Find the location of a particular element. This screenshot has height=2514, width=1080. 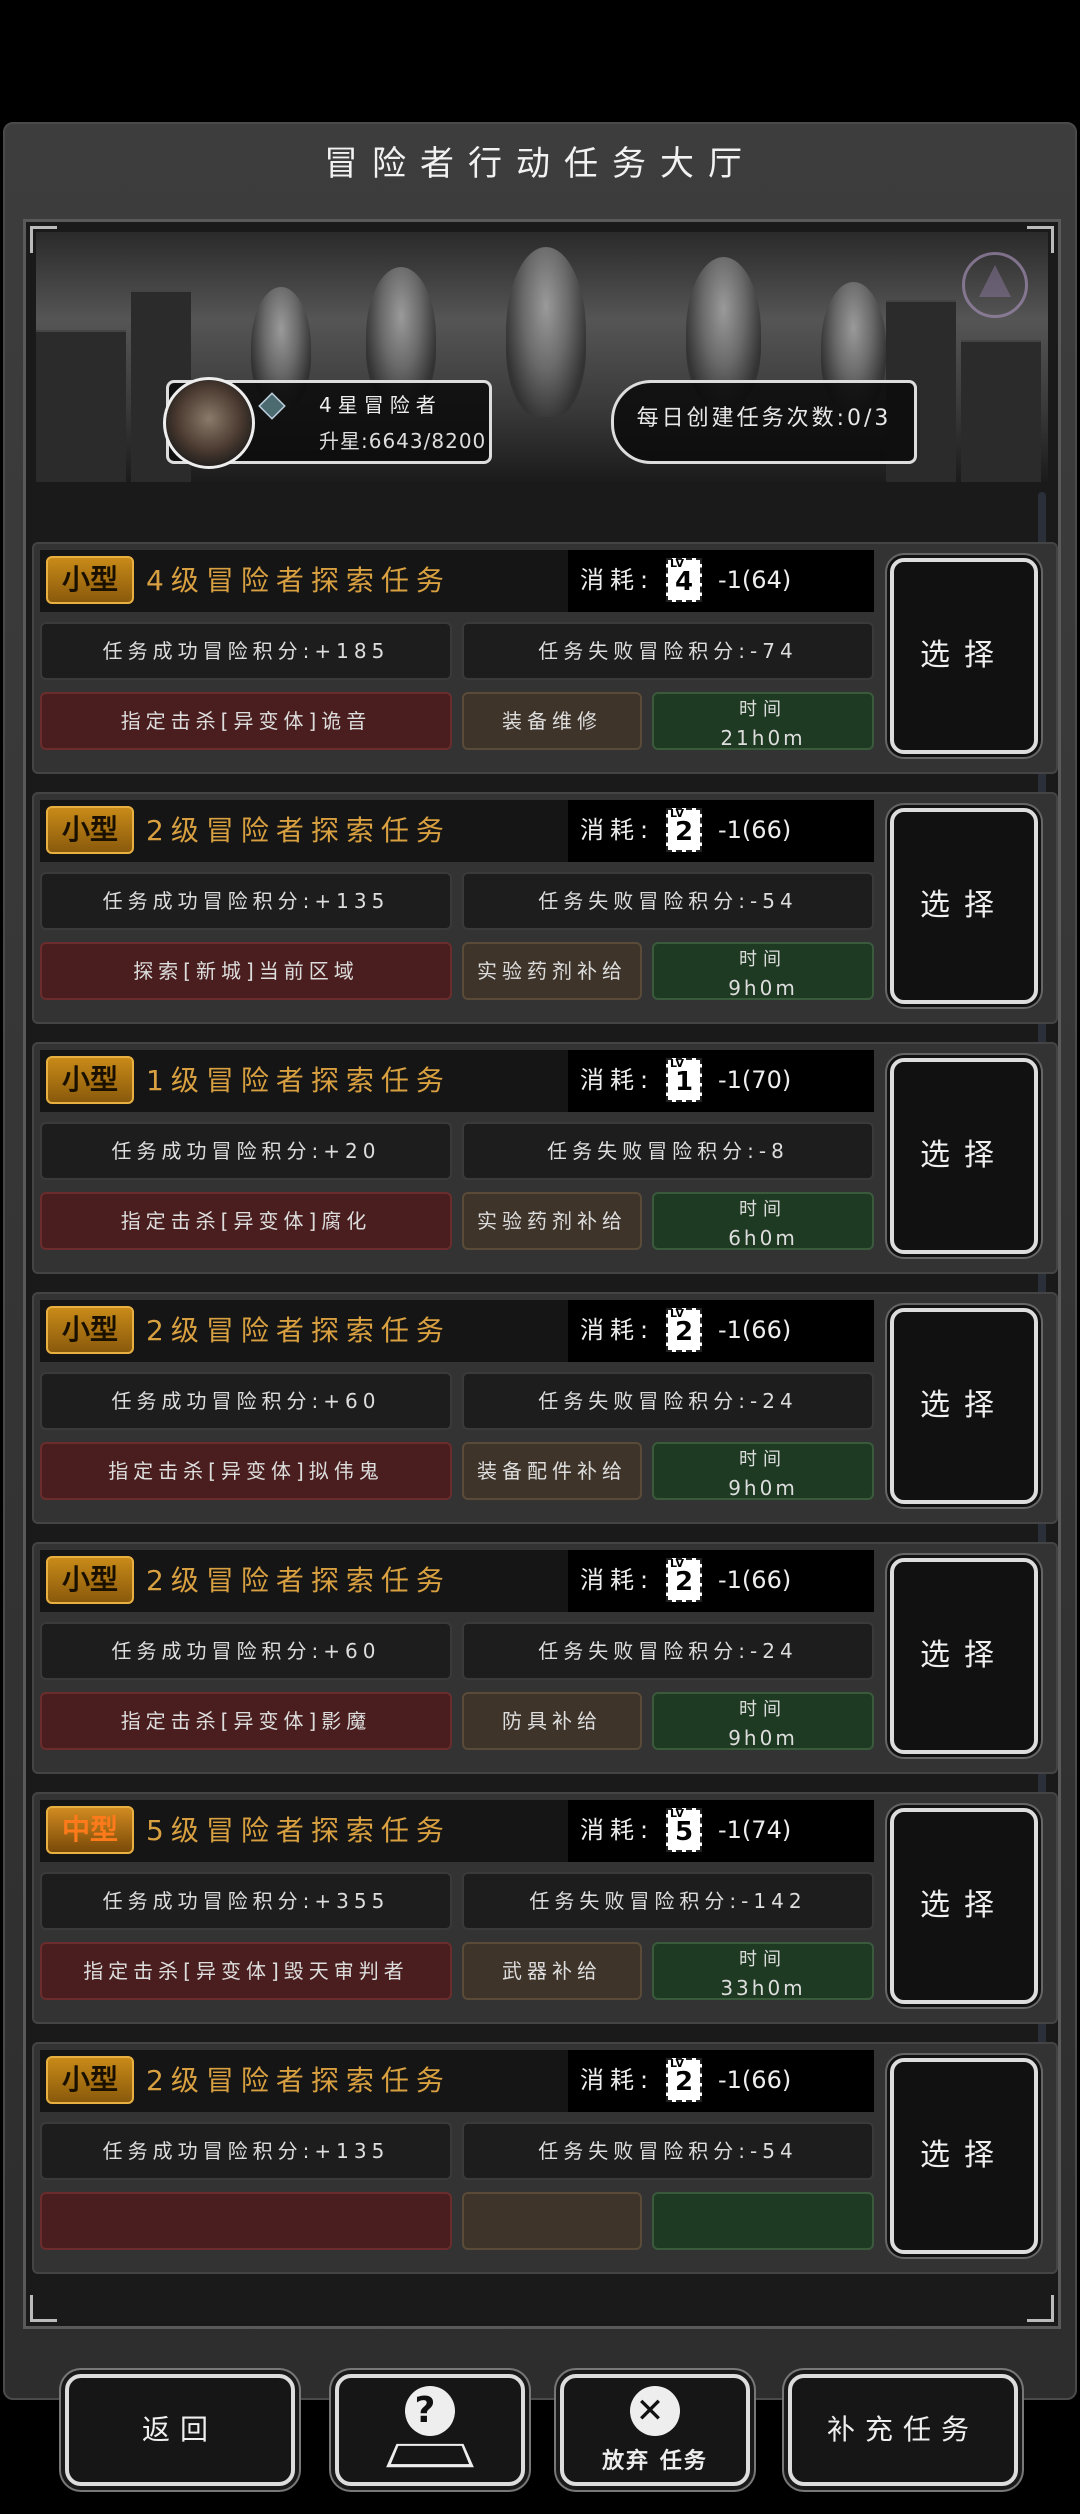

fail-points: 任务失败冒险积分:-8 is located at coordinates (668, 1151).